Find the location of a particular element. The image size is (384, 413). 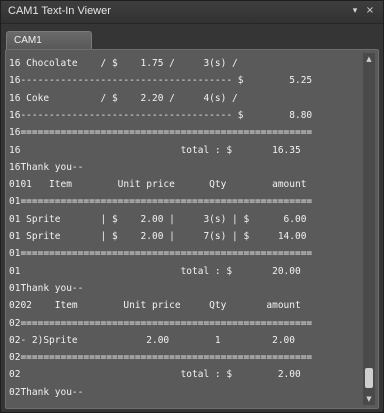

text-line: 02Thank you-- is located at coordinates (46, 392).